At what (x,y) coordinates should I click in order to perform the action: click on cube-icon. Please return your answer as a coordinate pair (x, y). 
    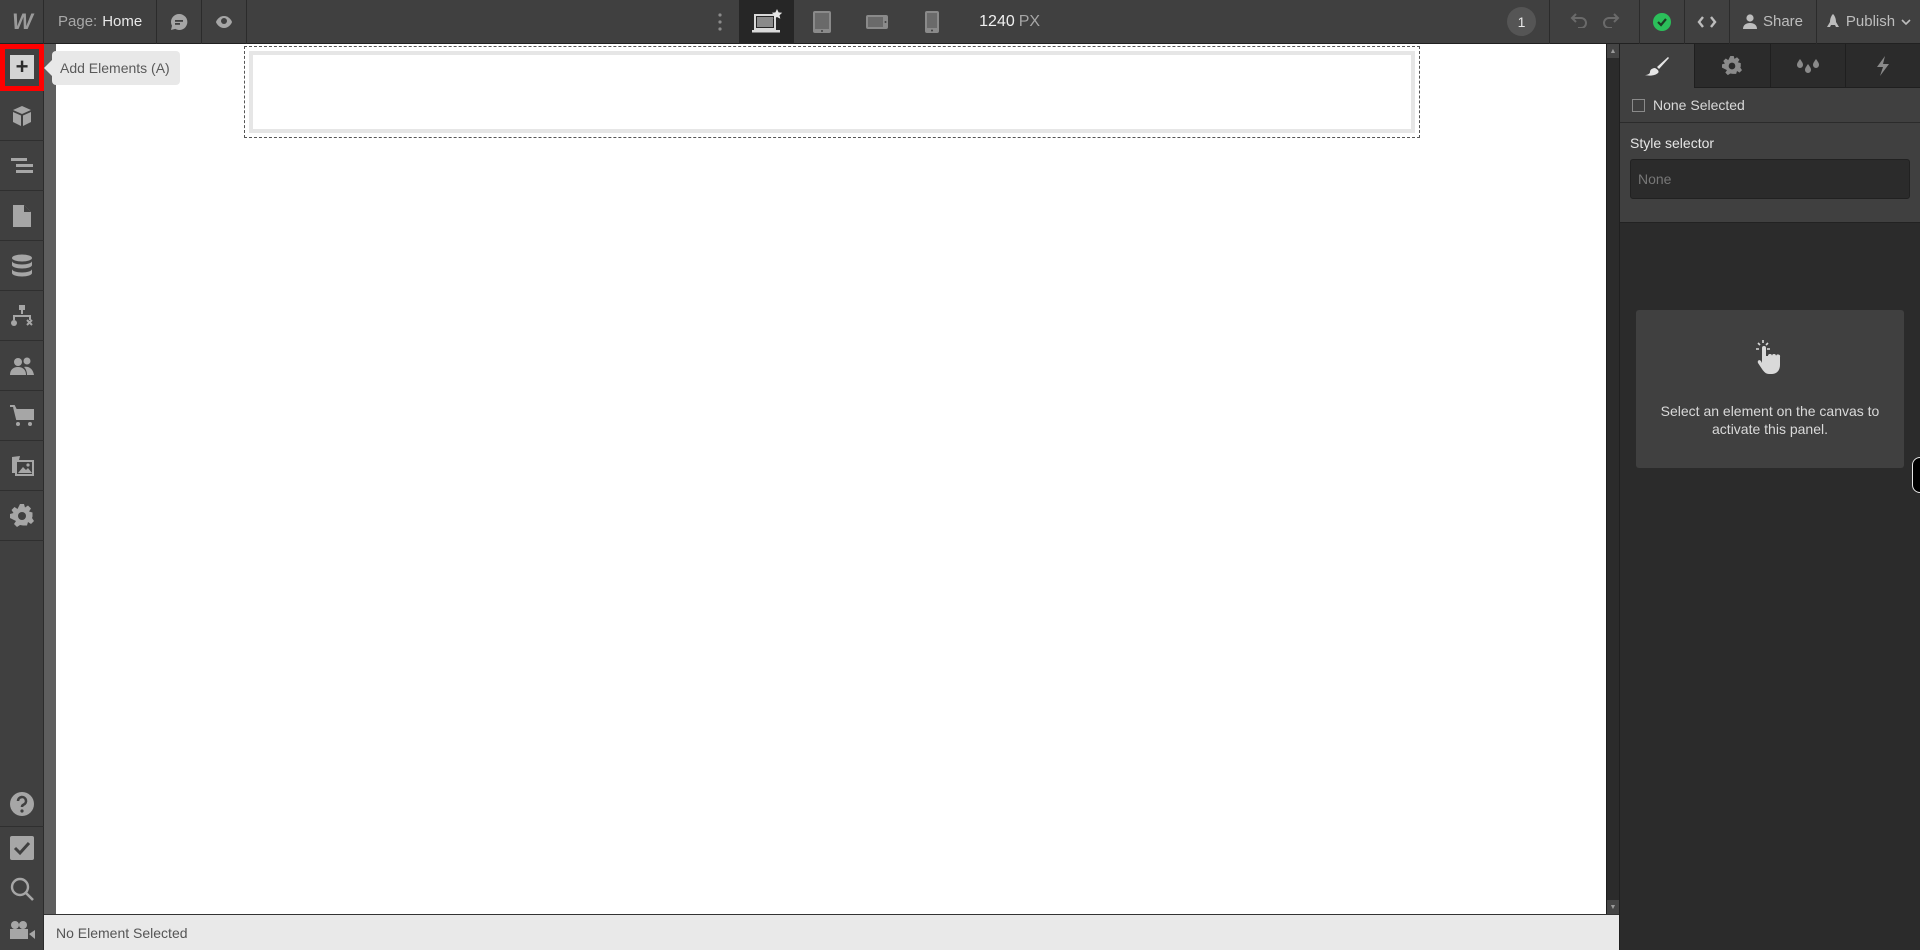
    Looking at the image, I should click on (22, 115).